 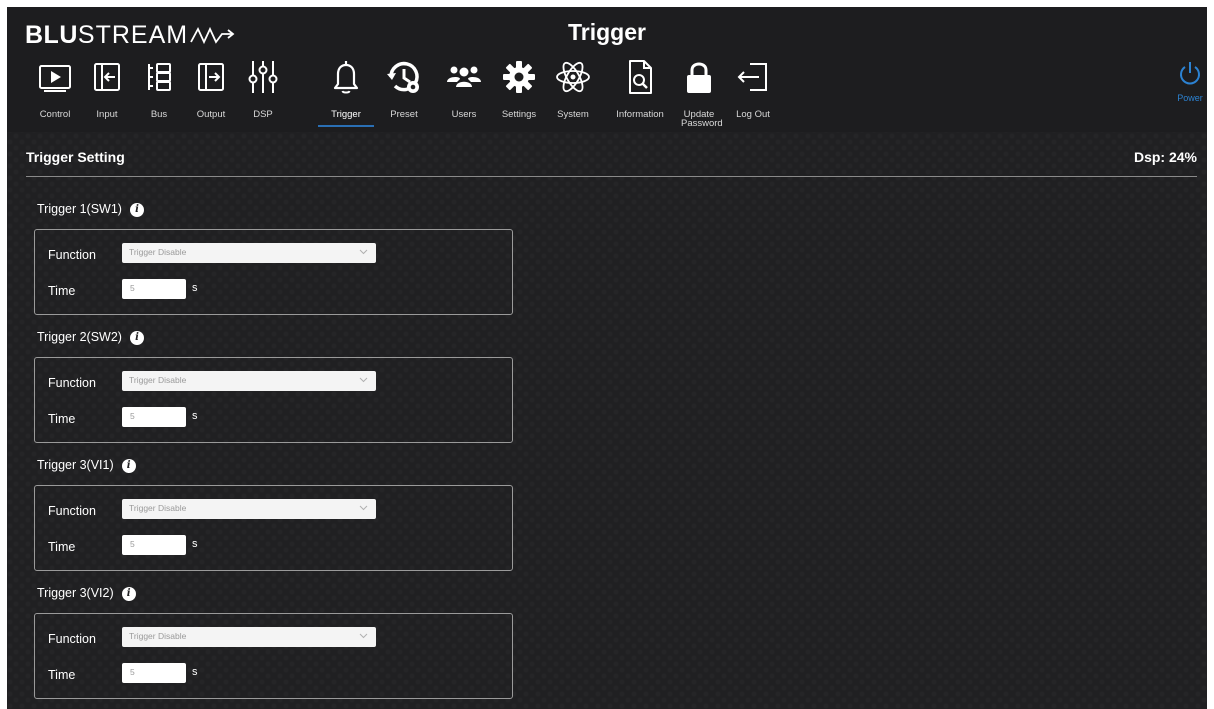 I want to click on dsp-usage: Dsp: 24%, so click(x=1165, y=157).